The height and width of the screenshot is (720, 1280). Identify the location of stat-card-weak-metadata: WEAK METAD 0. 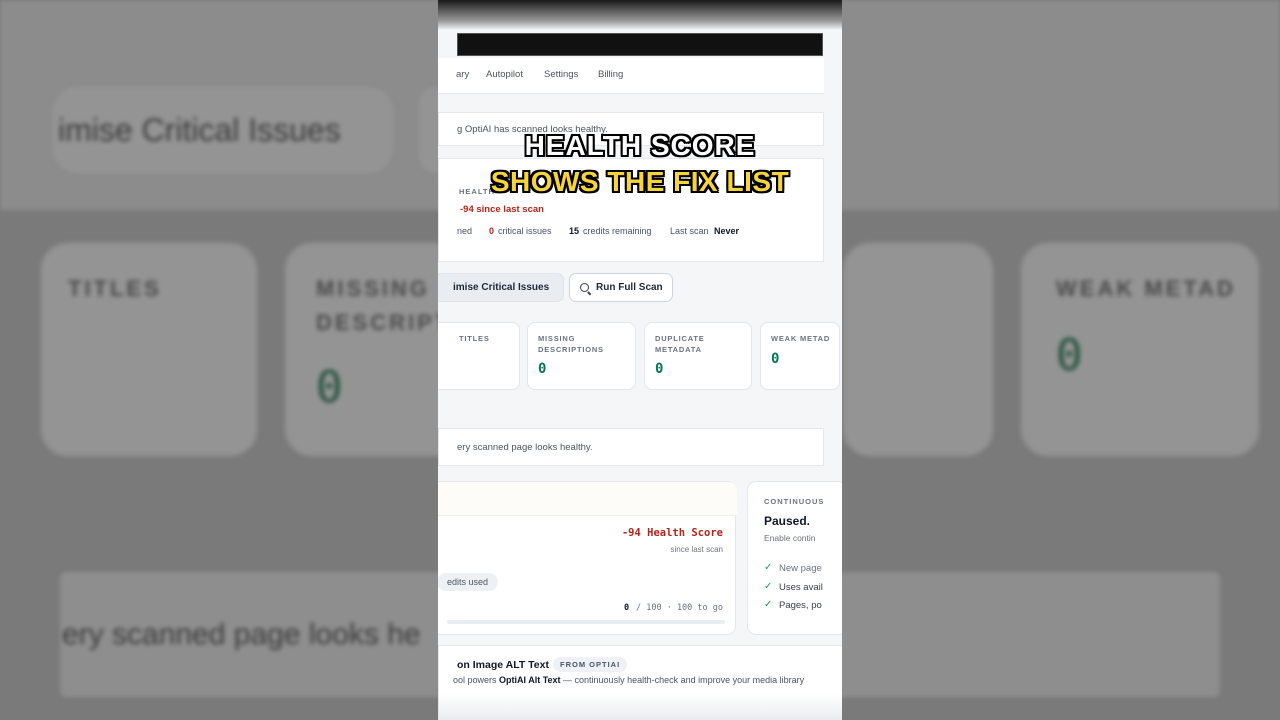
(800, 356).